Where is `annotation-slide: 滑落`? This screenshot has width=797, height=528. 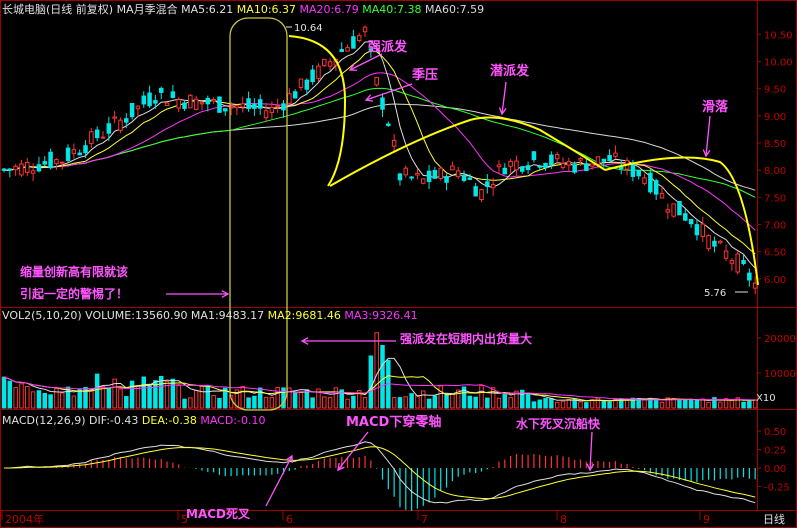
annotation-slide: 滑落 is located at coordinates (715, 107).